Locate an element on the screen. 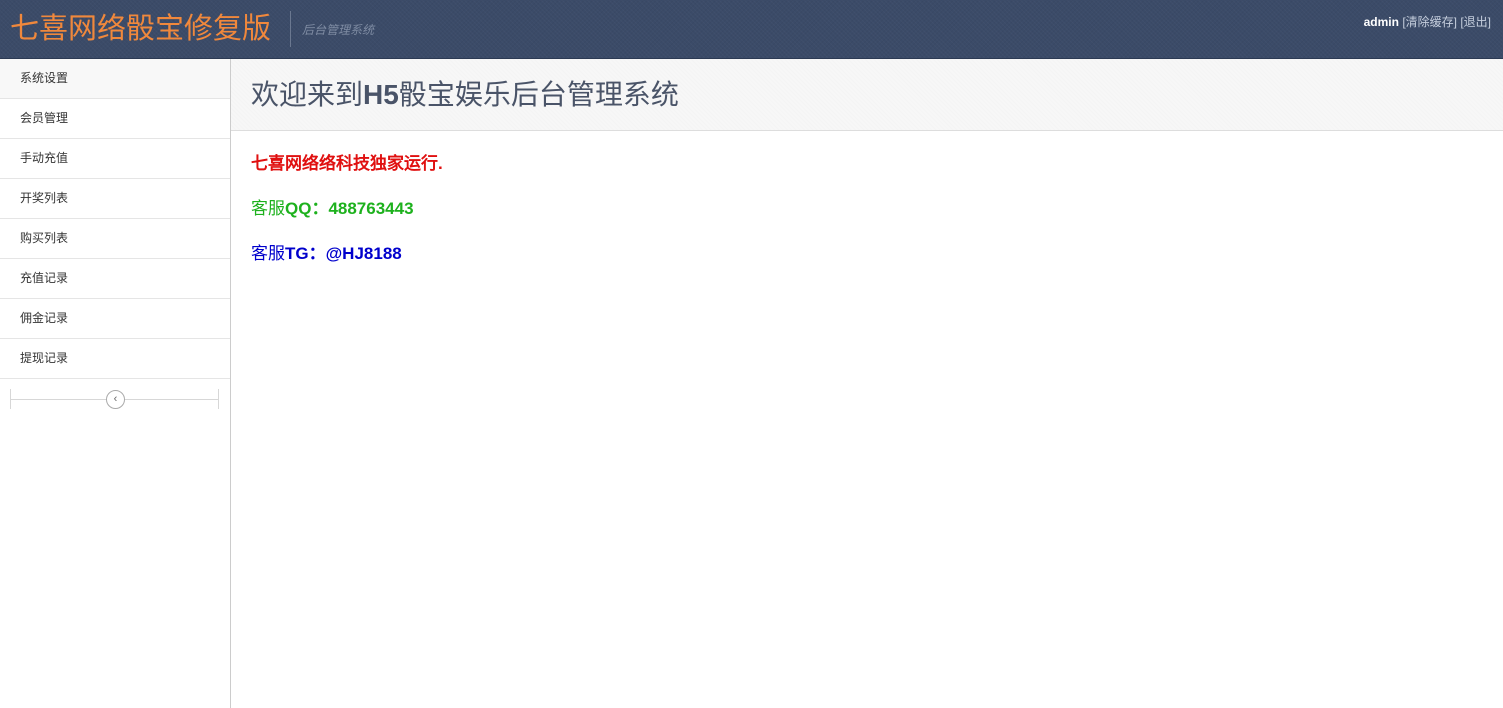  support-tg: 客服TG：@HJ8188 is located at coordinates (867, 251).